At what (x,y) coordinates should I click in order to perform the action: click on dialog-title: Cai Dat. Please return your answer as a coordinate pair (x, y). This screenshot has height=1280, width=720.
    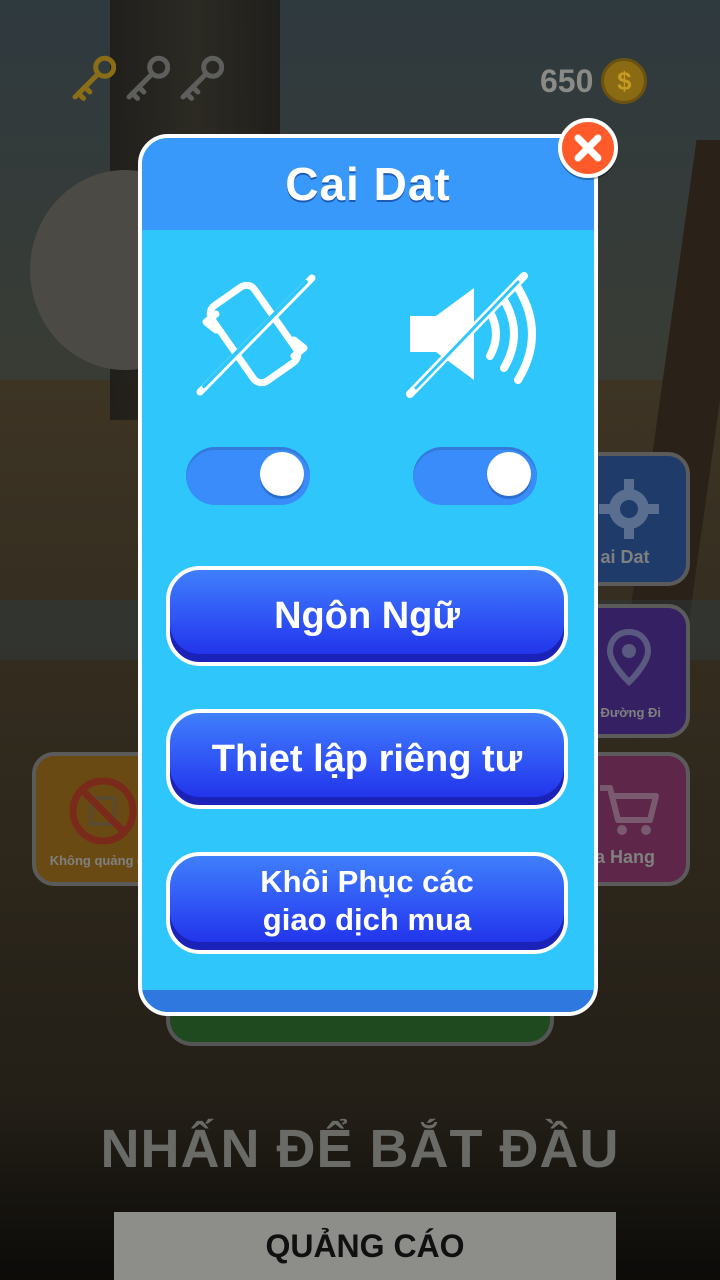
    Looking at the image, I should click on (368, 184).